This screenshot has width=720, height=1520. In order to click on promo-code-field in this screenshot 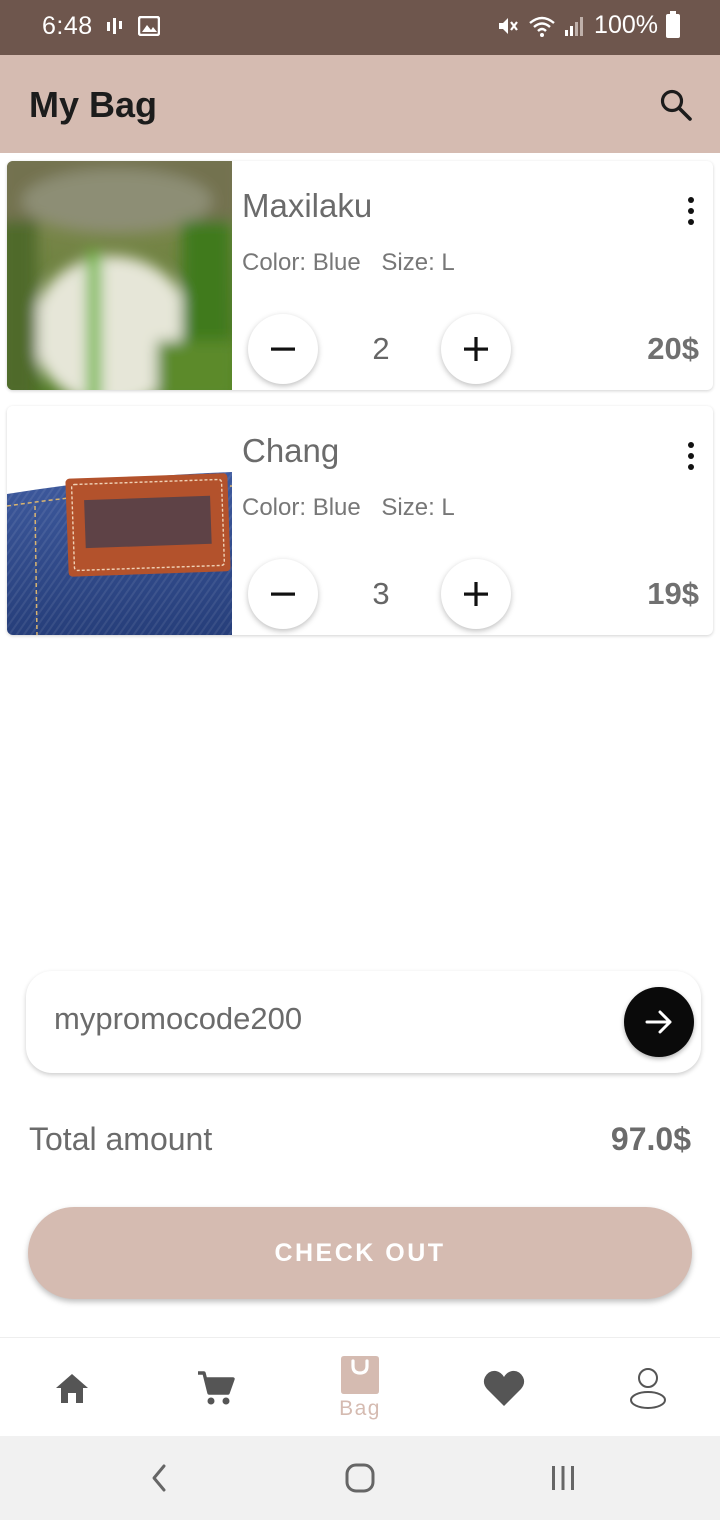, I will do `click(363, 1022)`.